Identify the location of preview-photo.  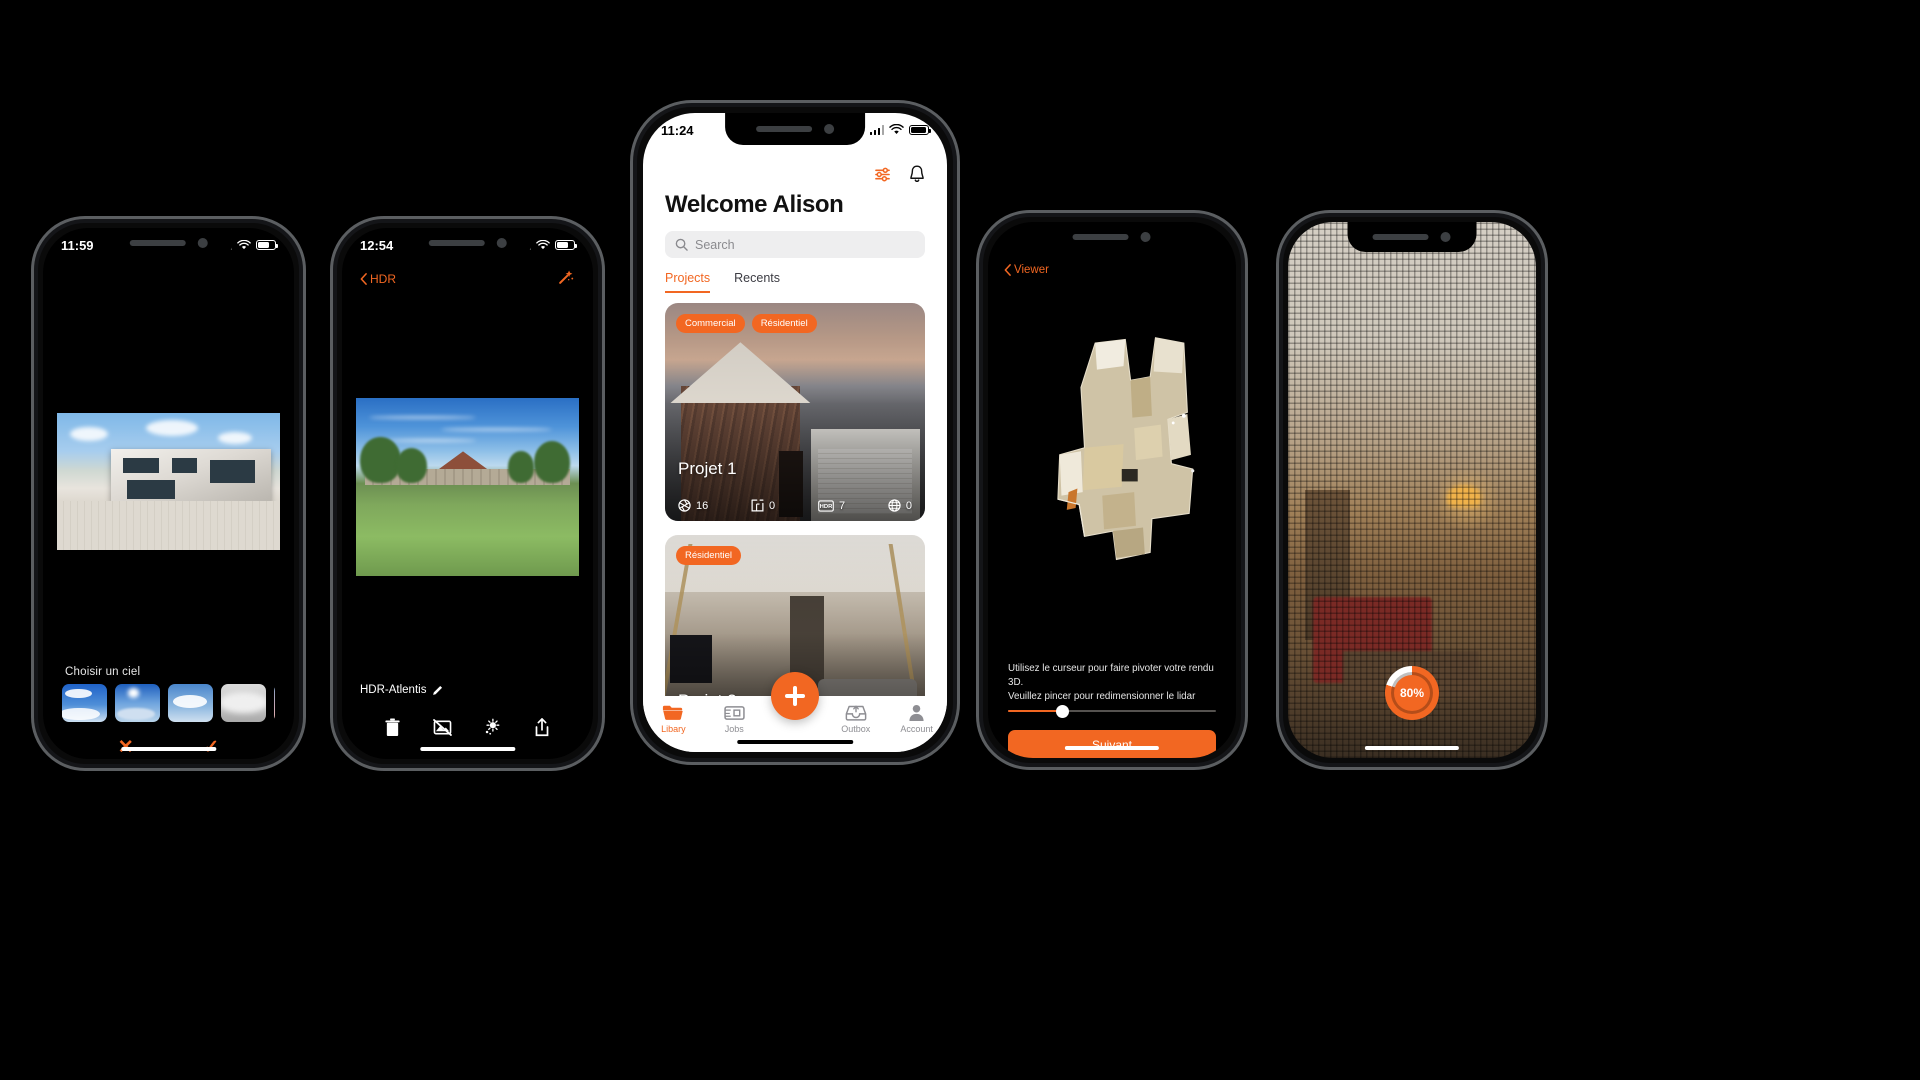
(168, 481).